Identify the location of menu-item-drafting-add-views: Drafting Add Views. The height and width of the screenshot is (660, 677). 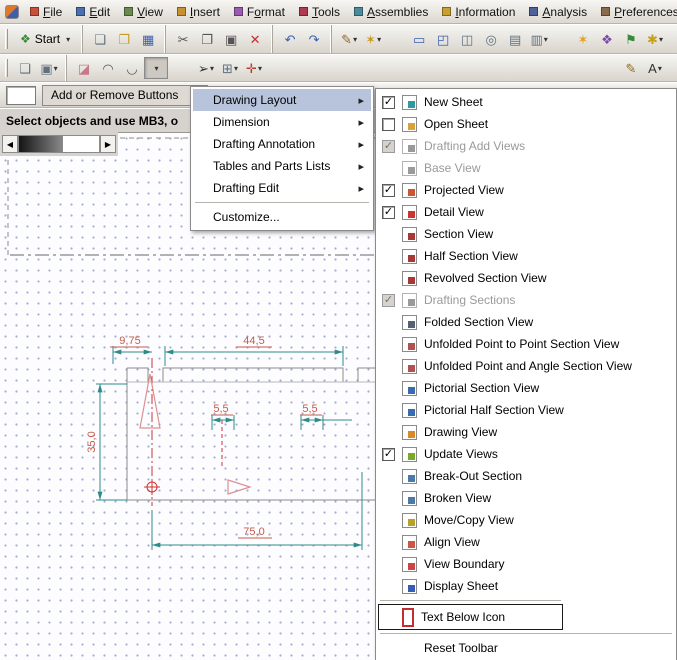
(526, 146).